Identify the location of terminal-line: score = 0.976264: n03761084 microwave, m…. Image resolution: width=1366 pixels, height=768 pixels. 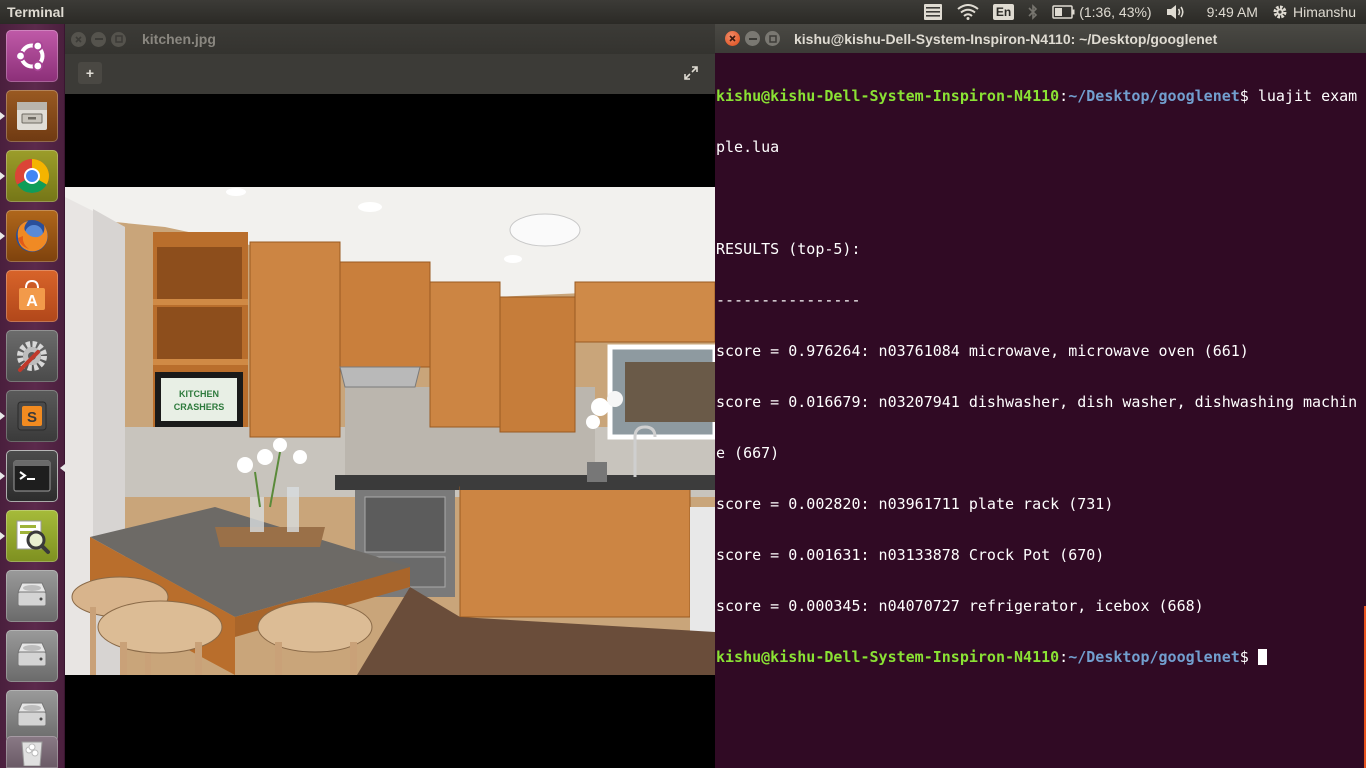
(982, 351).